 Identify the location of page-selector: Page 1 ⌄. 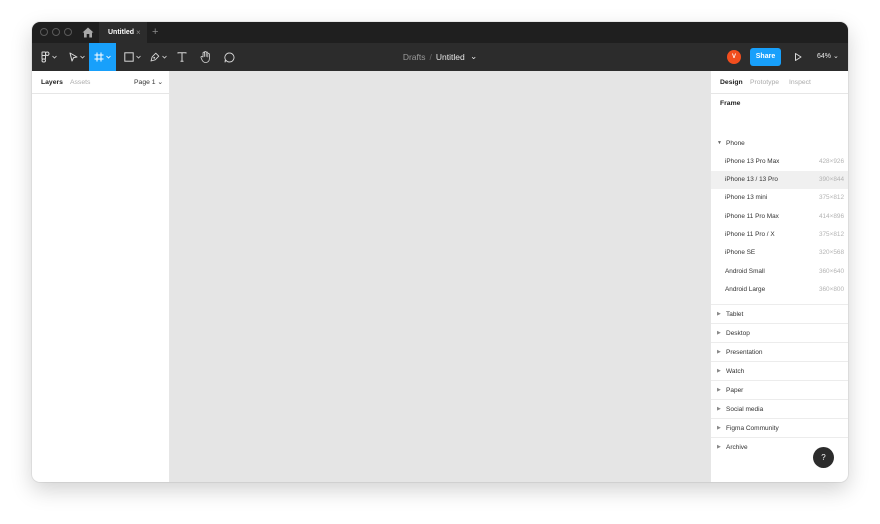
(148, 82).